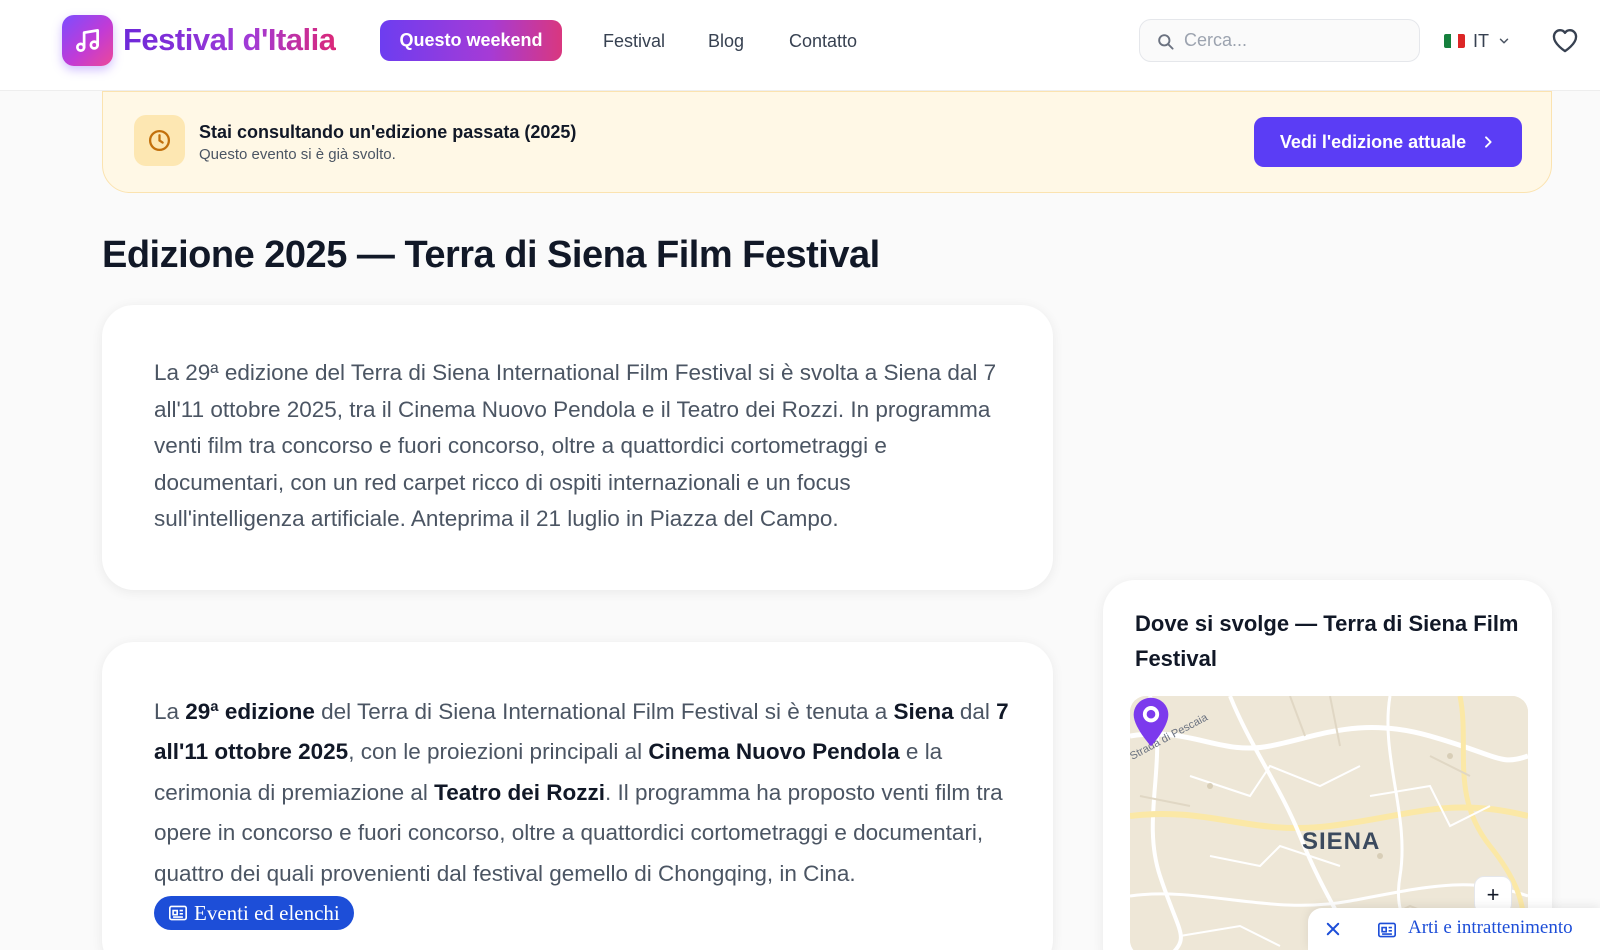  Describe the element at coordinates (726, 41) in the screenshot. I see `nav-blog: Blog` at that location.